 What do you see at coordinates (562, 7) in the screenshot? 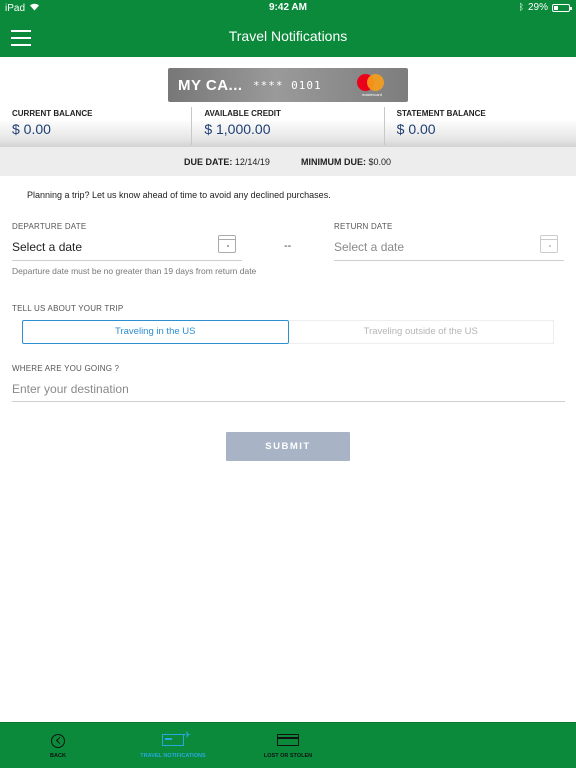
I see `battery-icon` at bounding box center [562, 7].